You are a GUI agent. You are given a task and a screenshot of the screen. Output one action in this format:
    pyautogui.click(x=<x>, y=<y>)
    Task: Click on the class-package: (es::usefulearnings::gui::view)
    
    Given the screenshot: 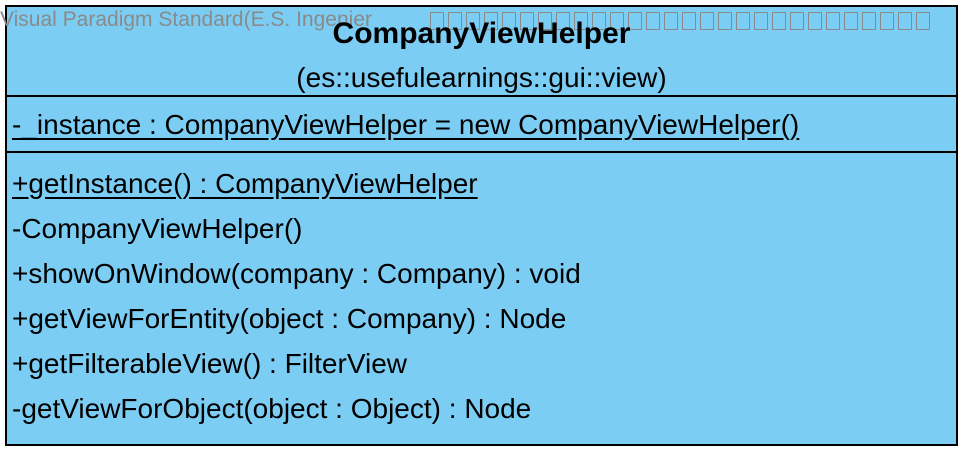 What is the action you would take?
    pyautogui.click(x=481, y=77)
    